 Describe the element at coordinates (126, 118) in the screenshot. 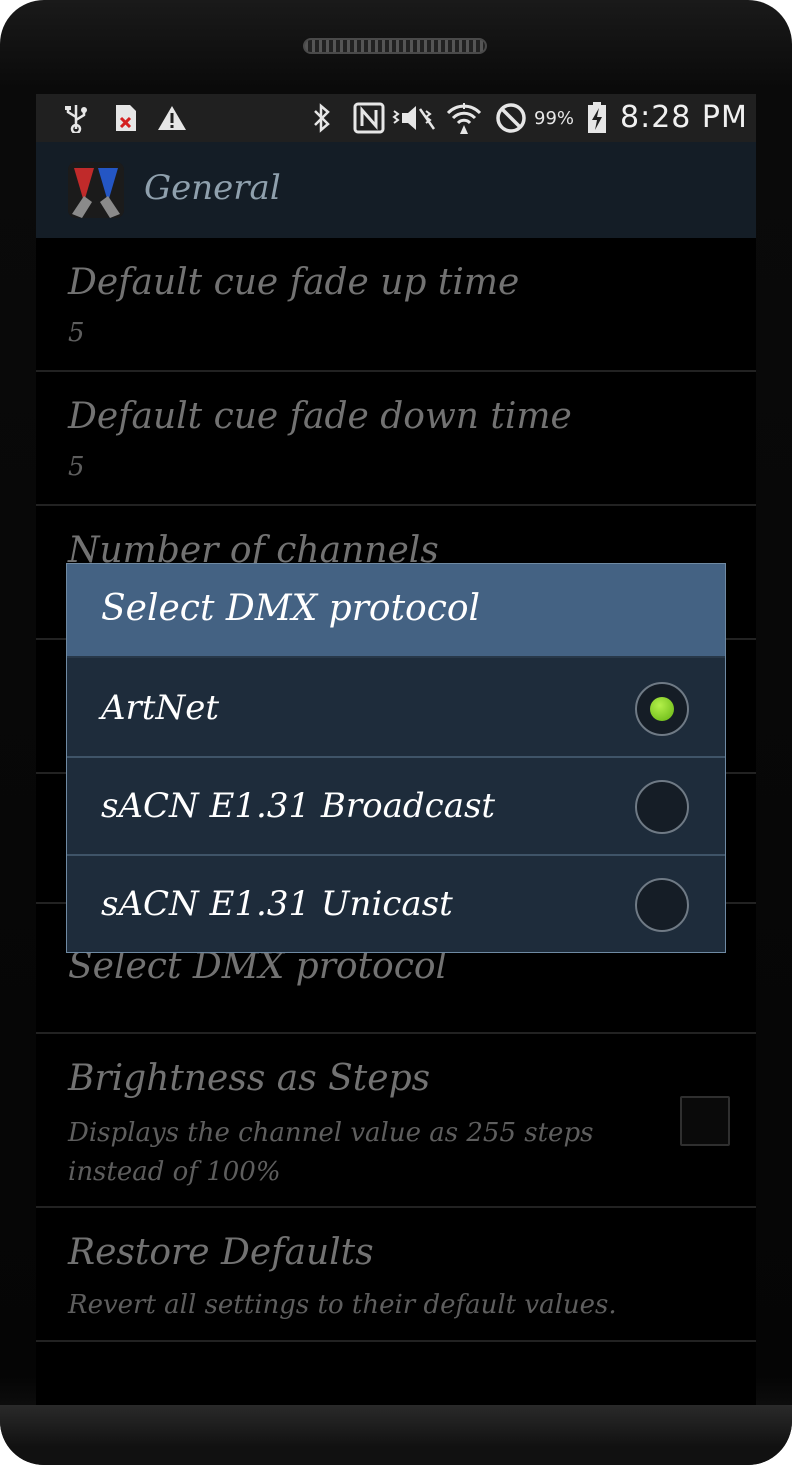

I see `sd-card-error-icon` at that location.